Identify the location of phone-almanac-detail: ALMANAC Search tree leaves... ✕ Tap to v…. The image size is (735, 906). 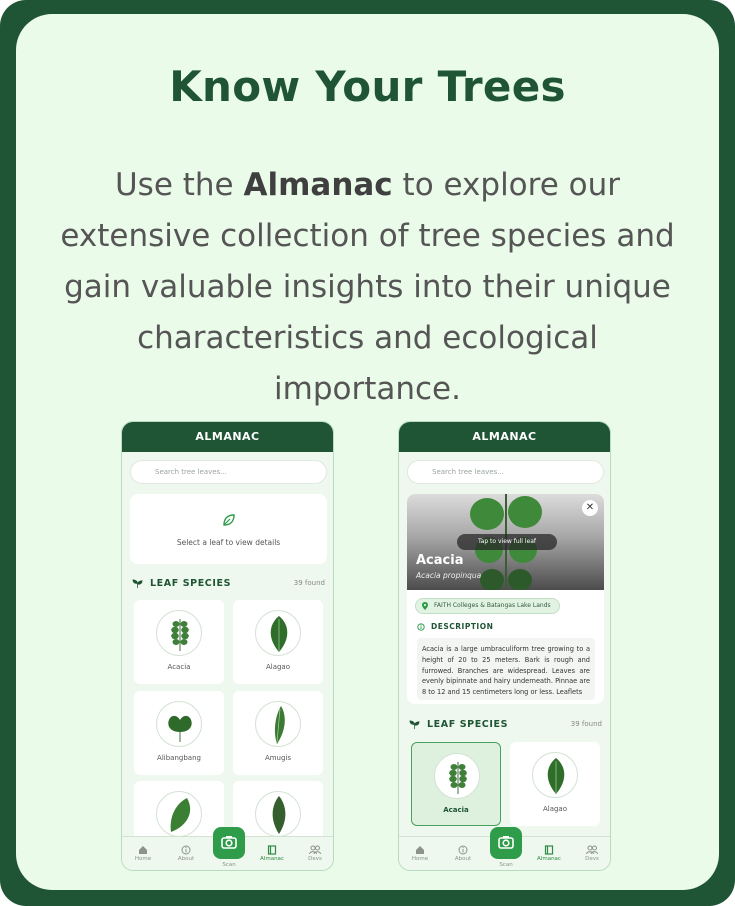
(504, 646).